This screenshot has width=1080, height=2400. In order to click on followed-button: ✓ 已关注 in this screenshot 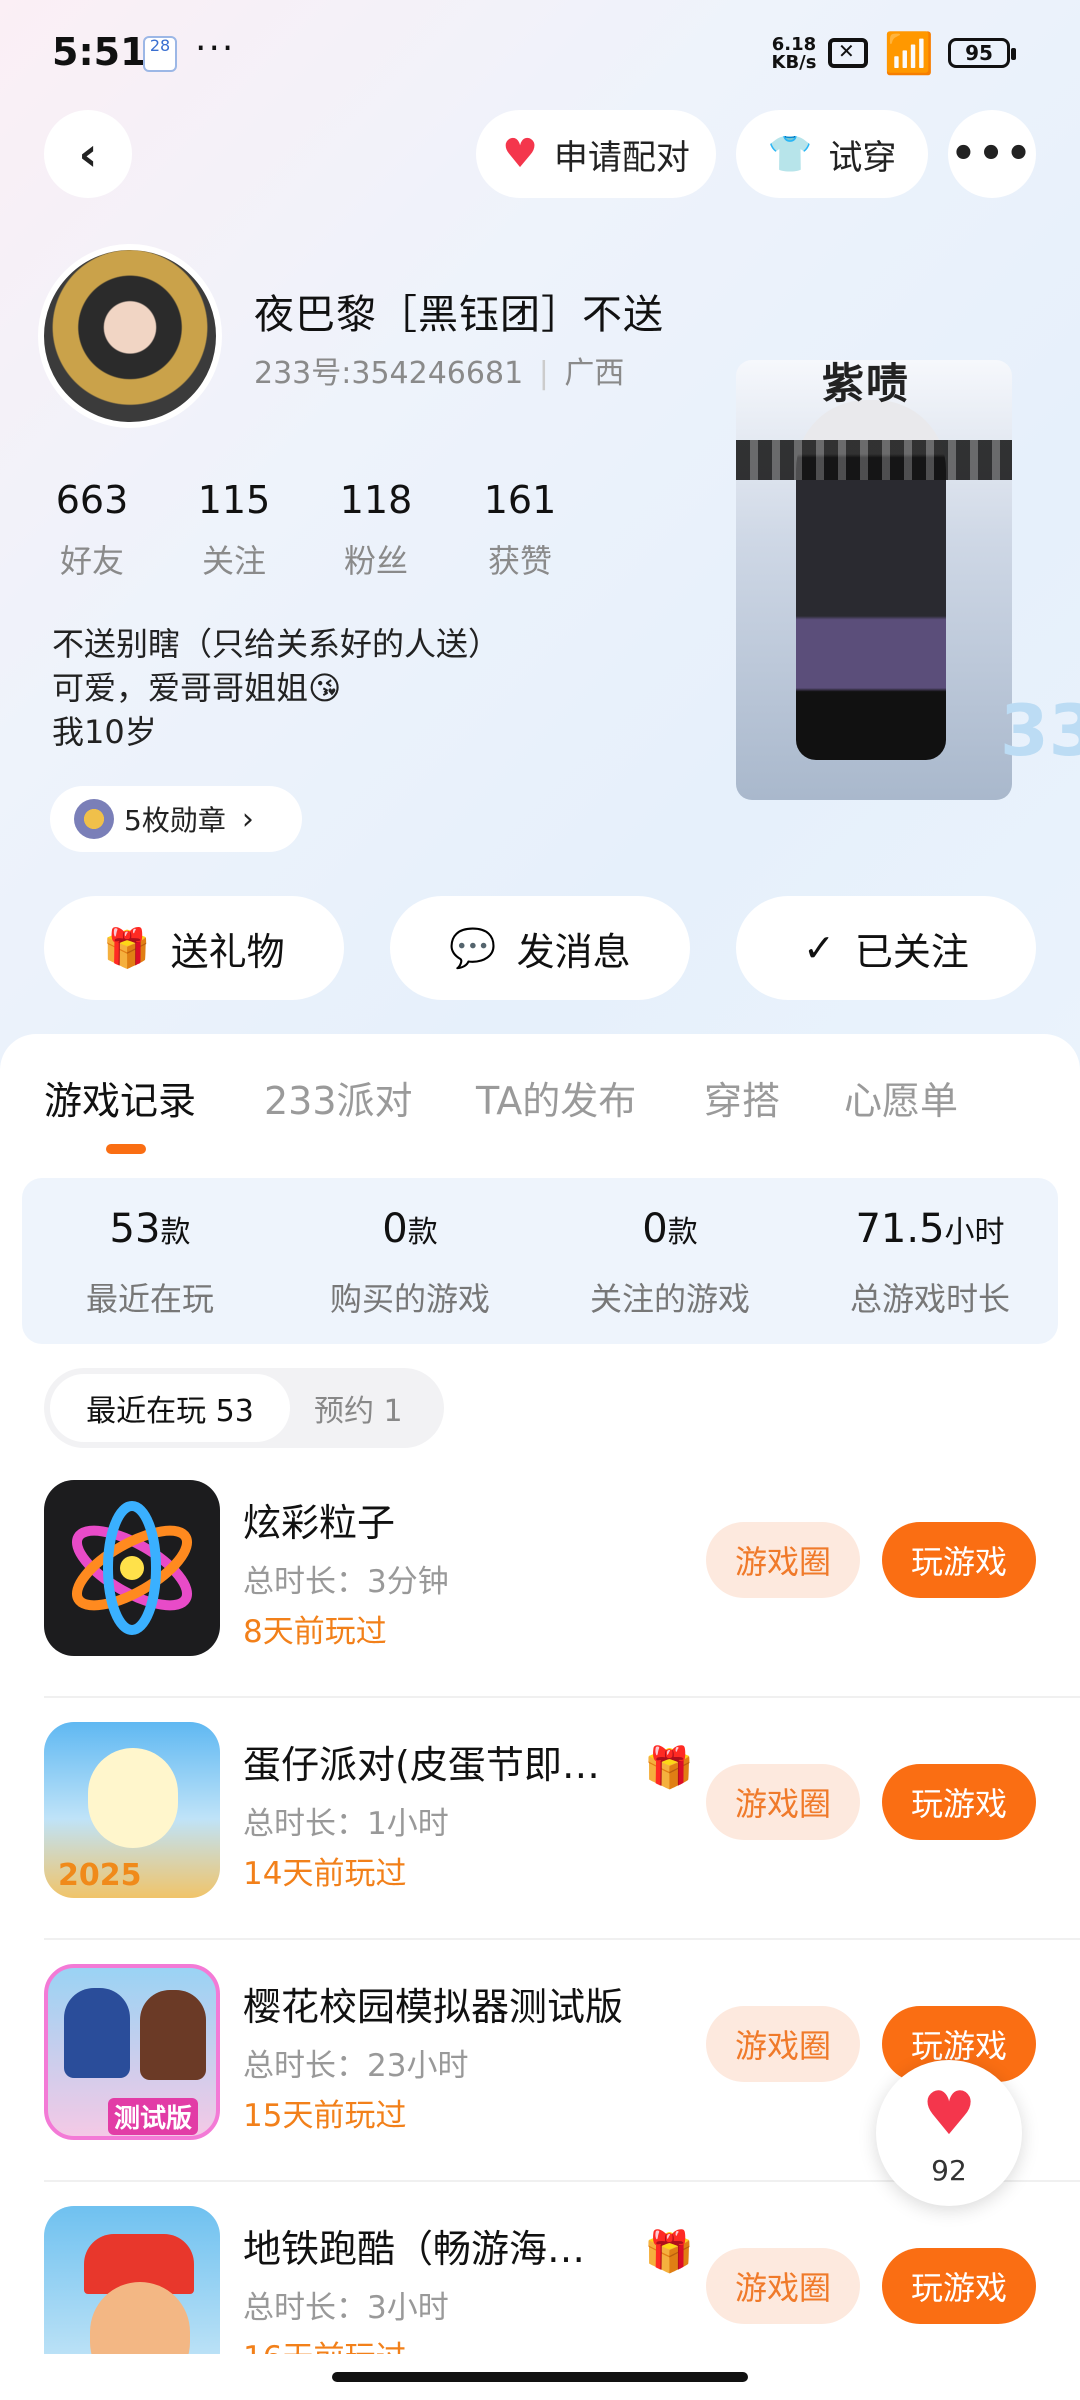, I will do `click(886, 948)`.